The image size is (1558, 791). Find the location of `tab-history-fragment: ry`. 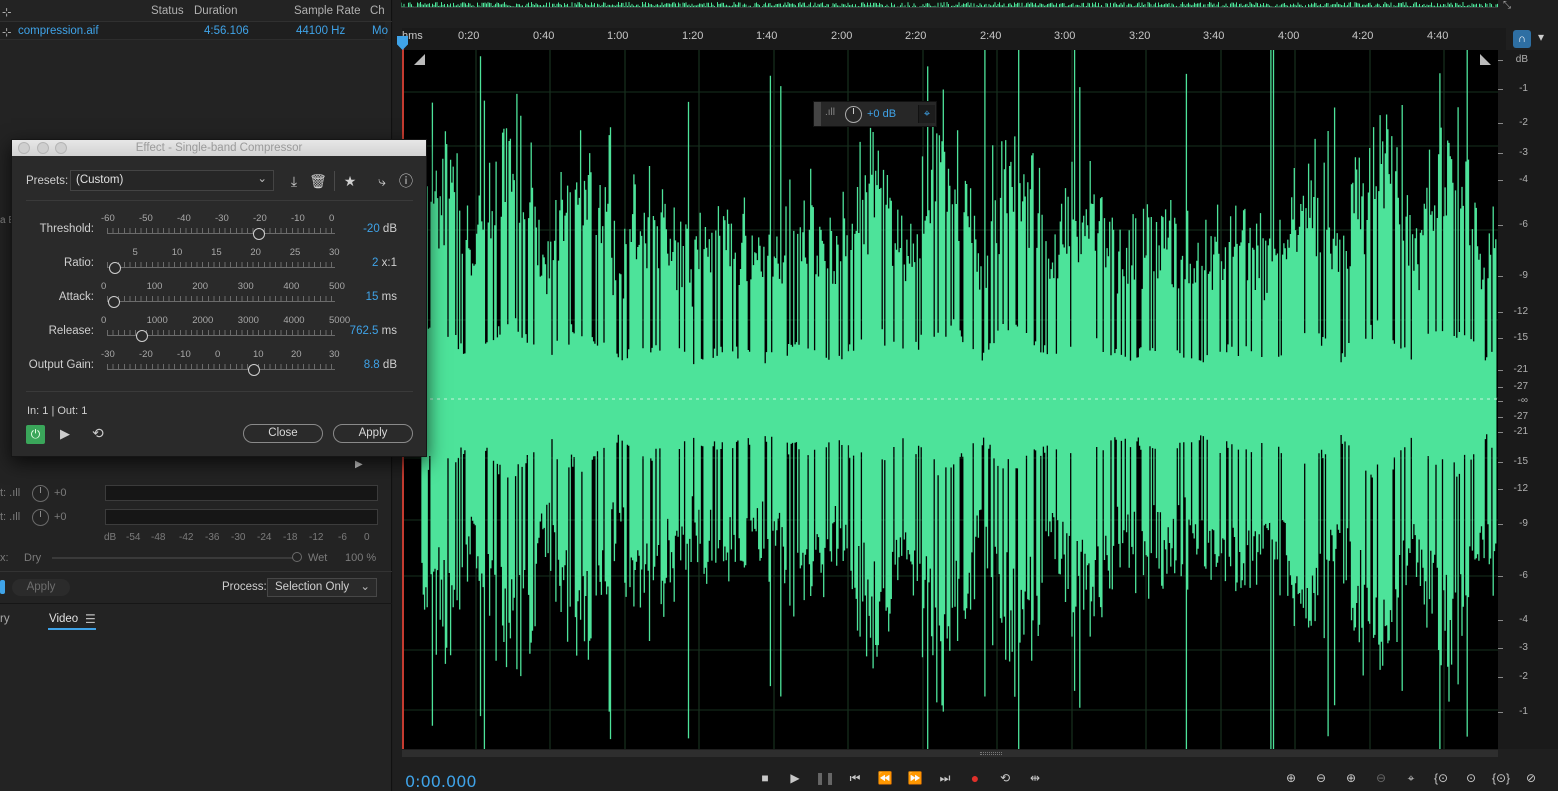

tab-history-fragment: ry is located at coordinates (5, 619).